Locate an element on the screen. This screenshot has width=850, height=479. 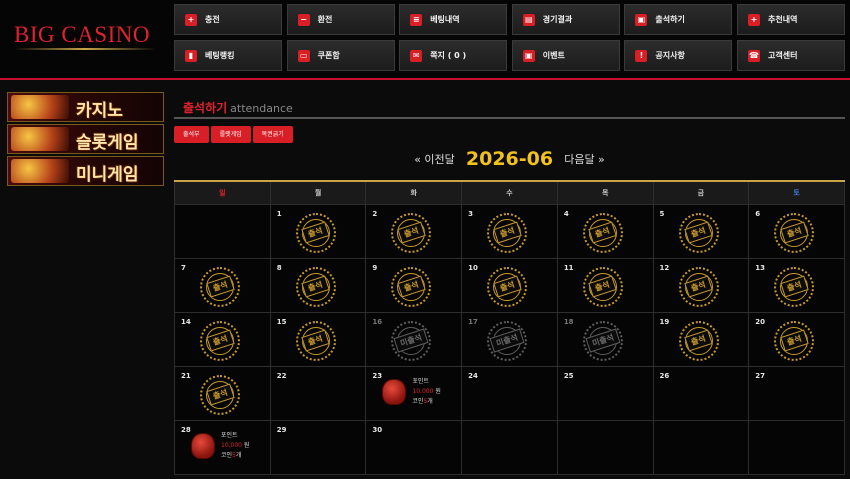
nav-button-3: ≡ 베팅내역 is located at coordinates (453, 19).